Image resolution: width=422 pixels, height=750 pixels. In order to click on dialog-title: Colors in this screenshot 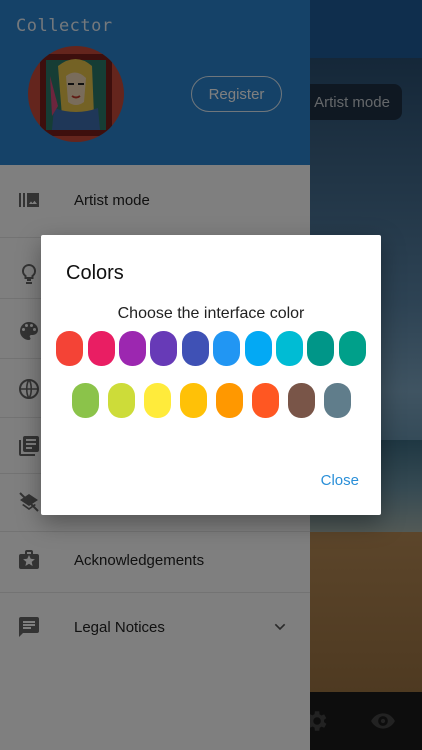, I will do `click(95, 273)`.